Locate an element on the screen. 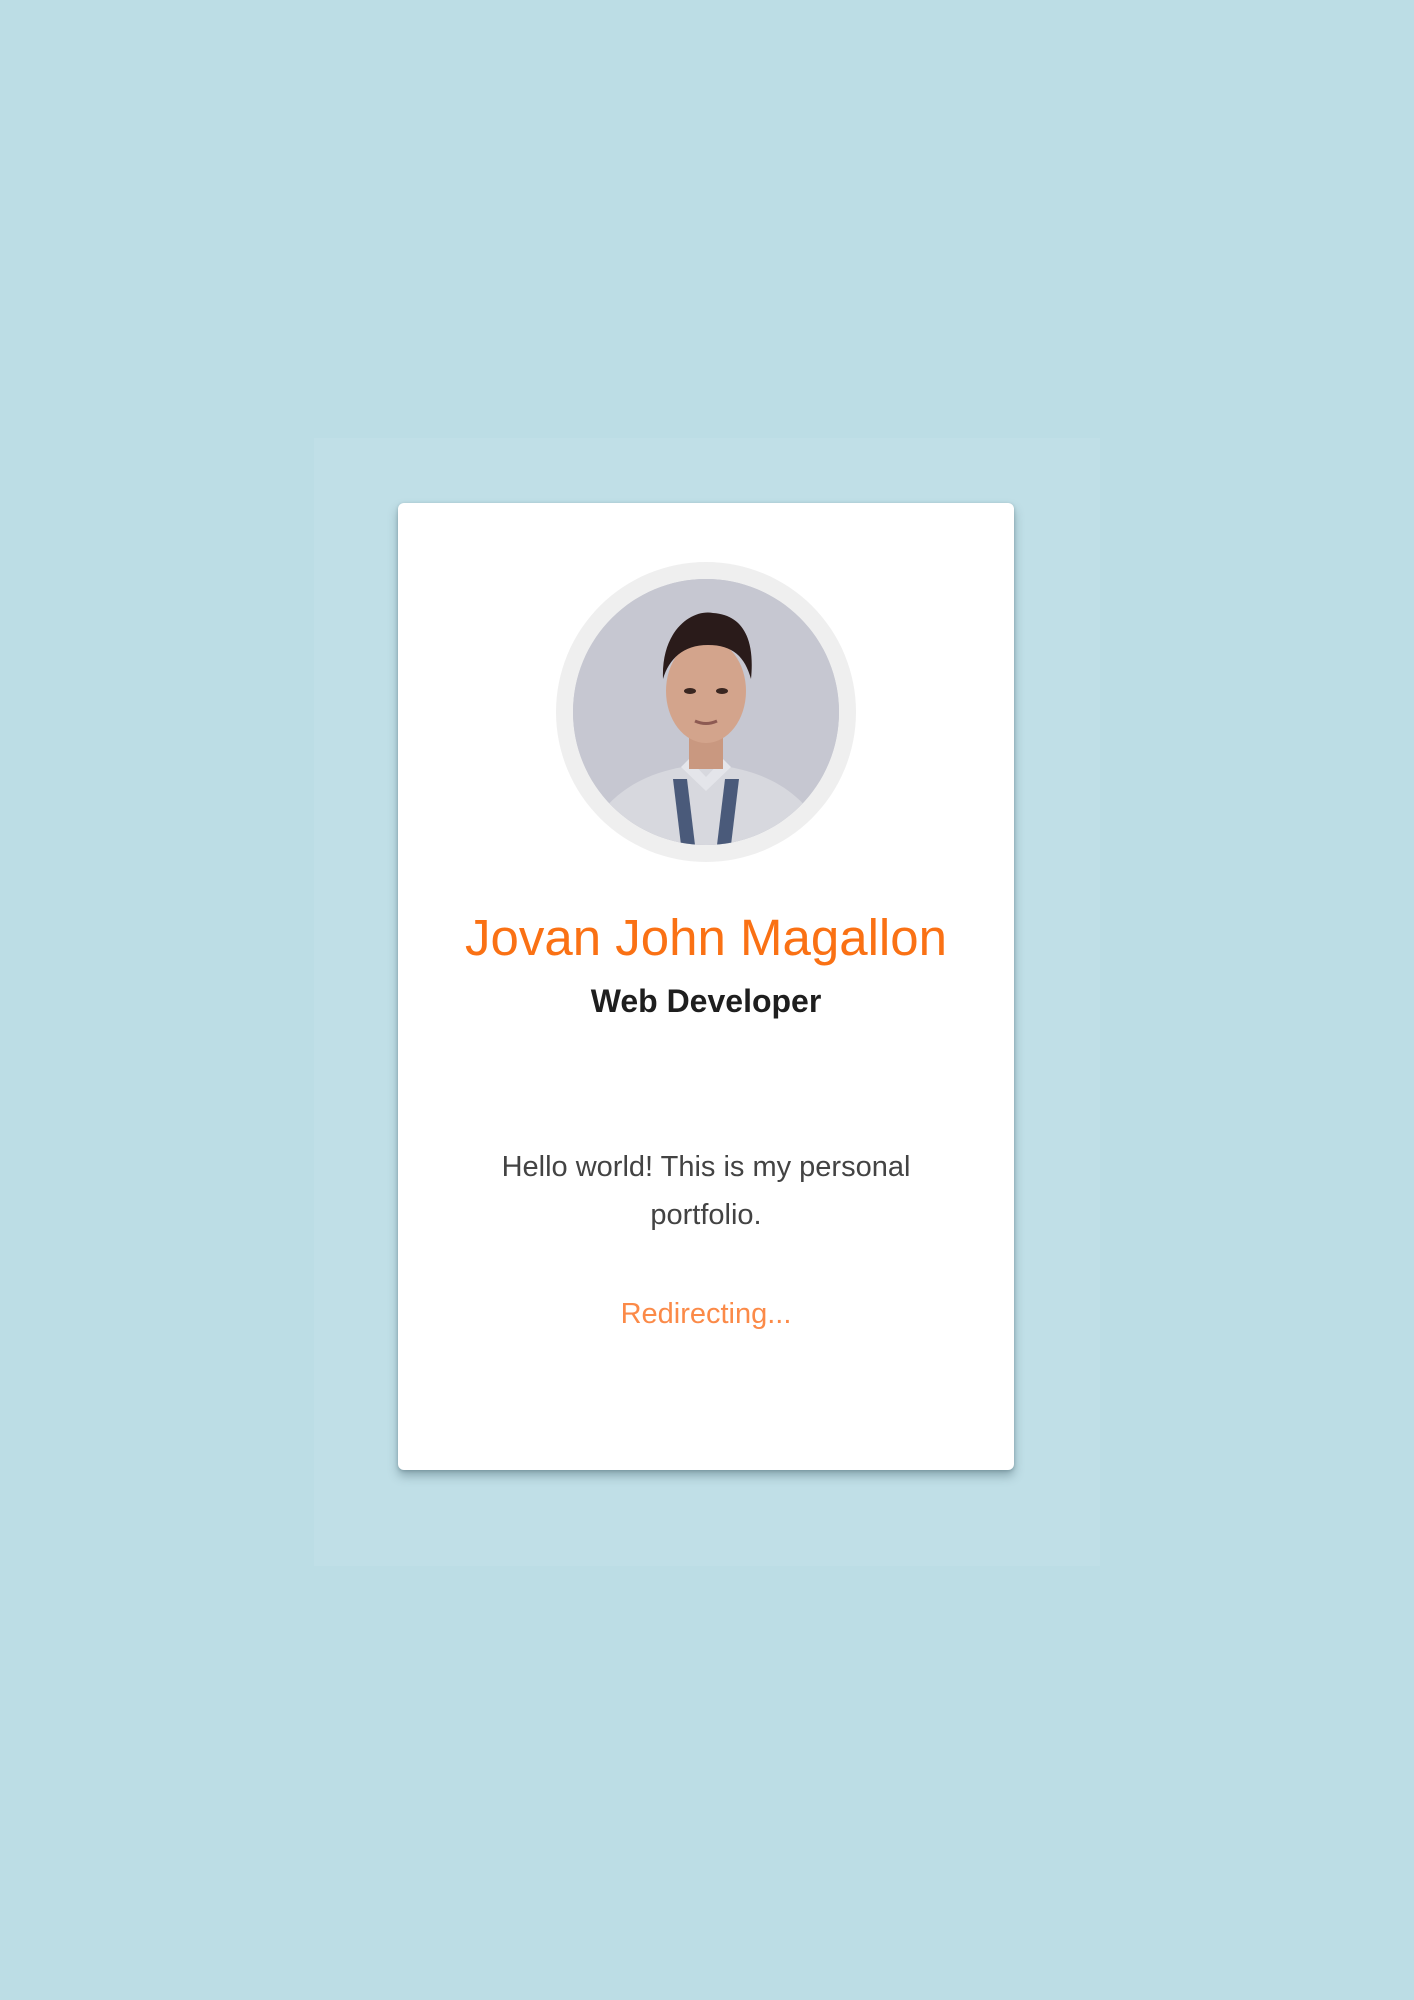 The width and height of the screenshot is (1414, 2000). profile-role: Web Developer is located at coordinates (706, 1001).